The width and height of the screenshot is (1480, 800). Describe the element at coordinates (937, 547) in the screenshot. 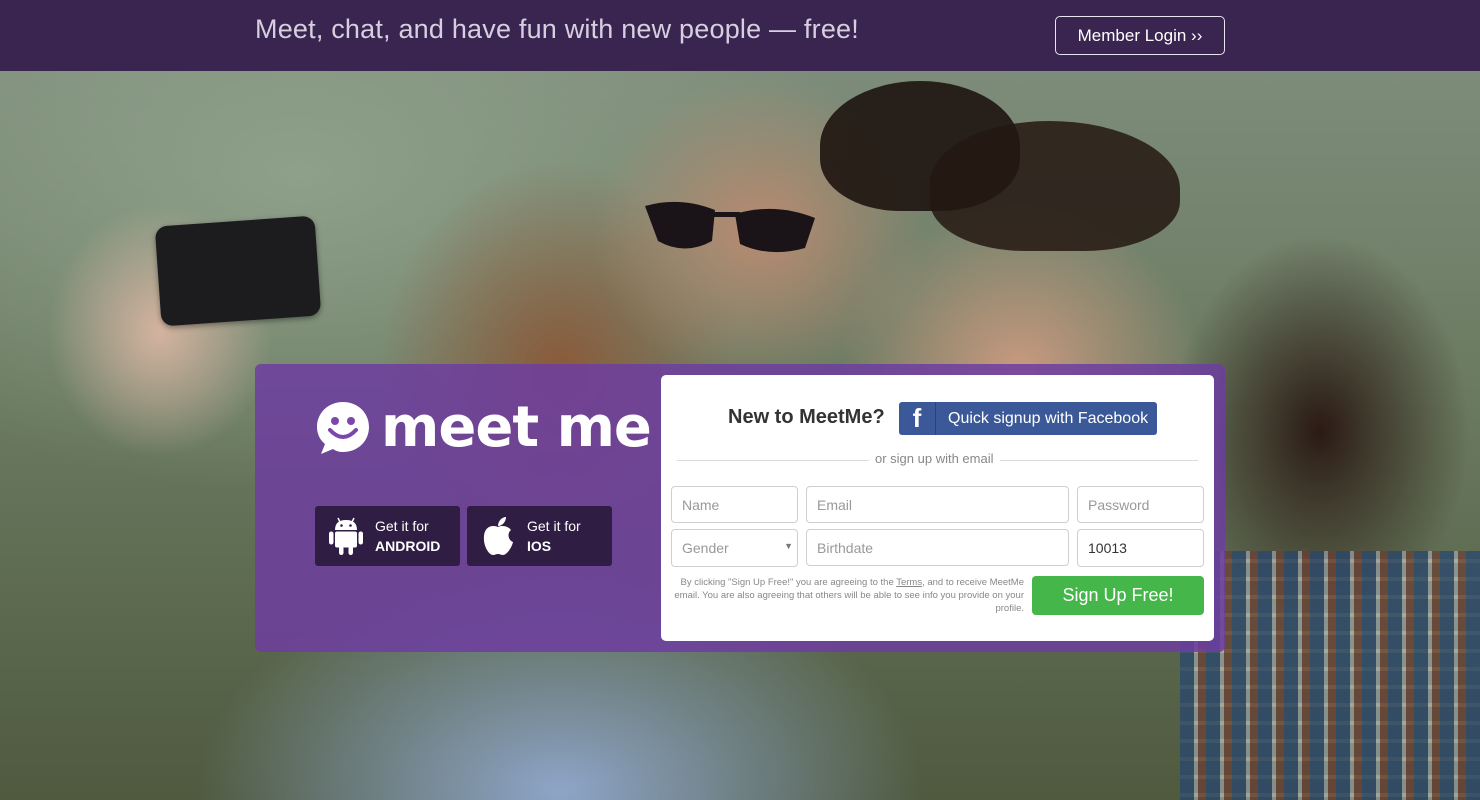

I see `birthdate-input` at that location.